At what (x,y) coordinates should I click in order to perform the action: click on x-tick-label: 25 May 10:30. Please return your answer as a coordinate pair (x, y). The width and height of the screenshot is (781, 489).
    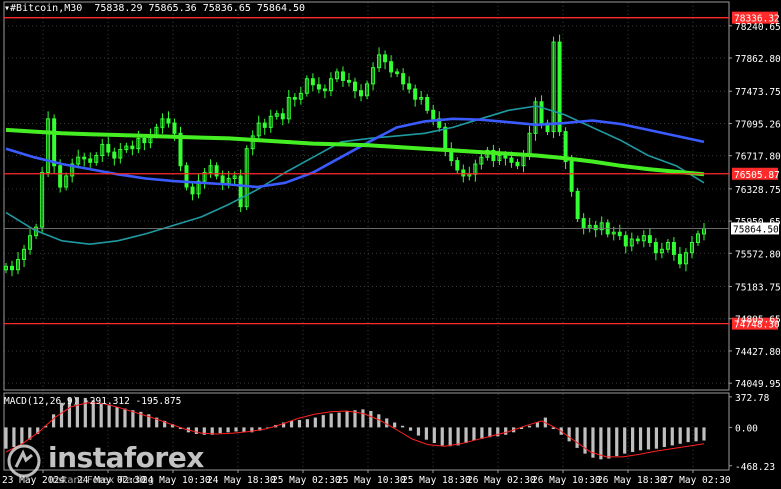
    Looking at the image, I should click on (371, 480).